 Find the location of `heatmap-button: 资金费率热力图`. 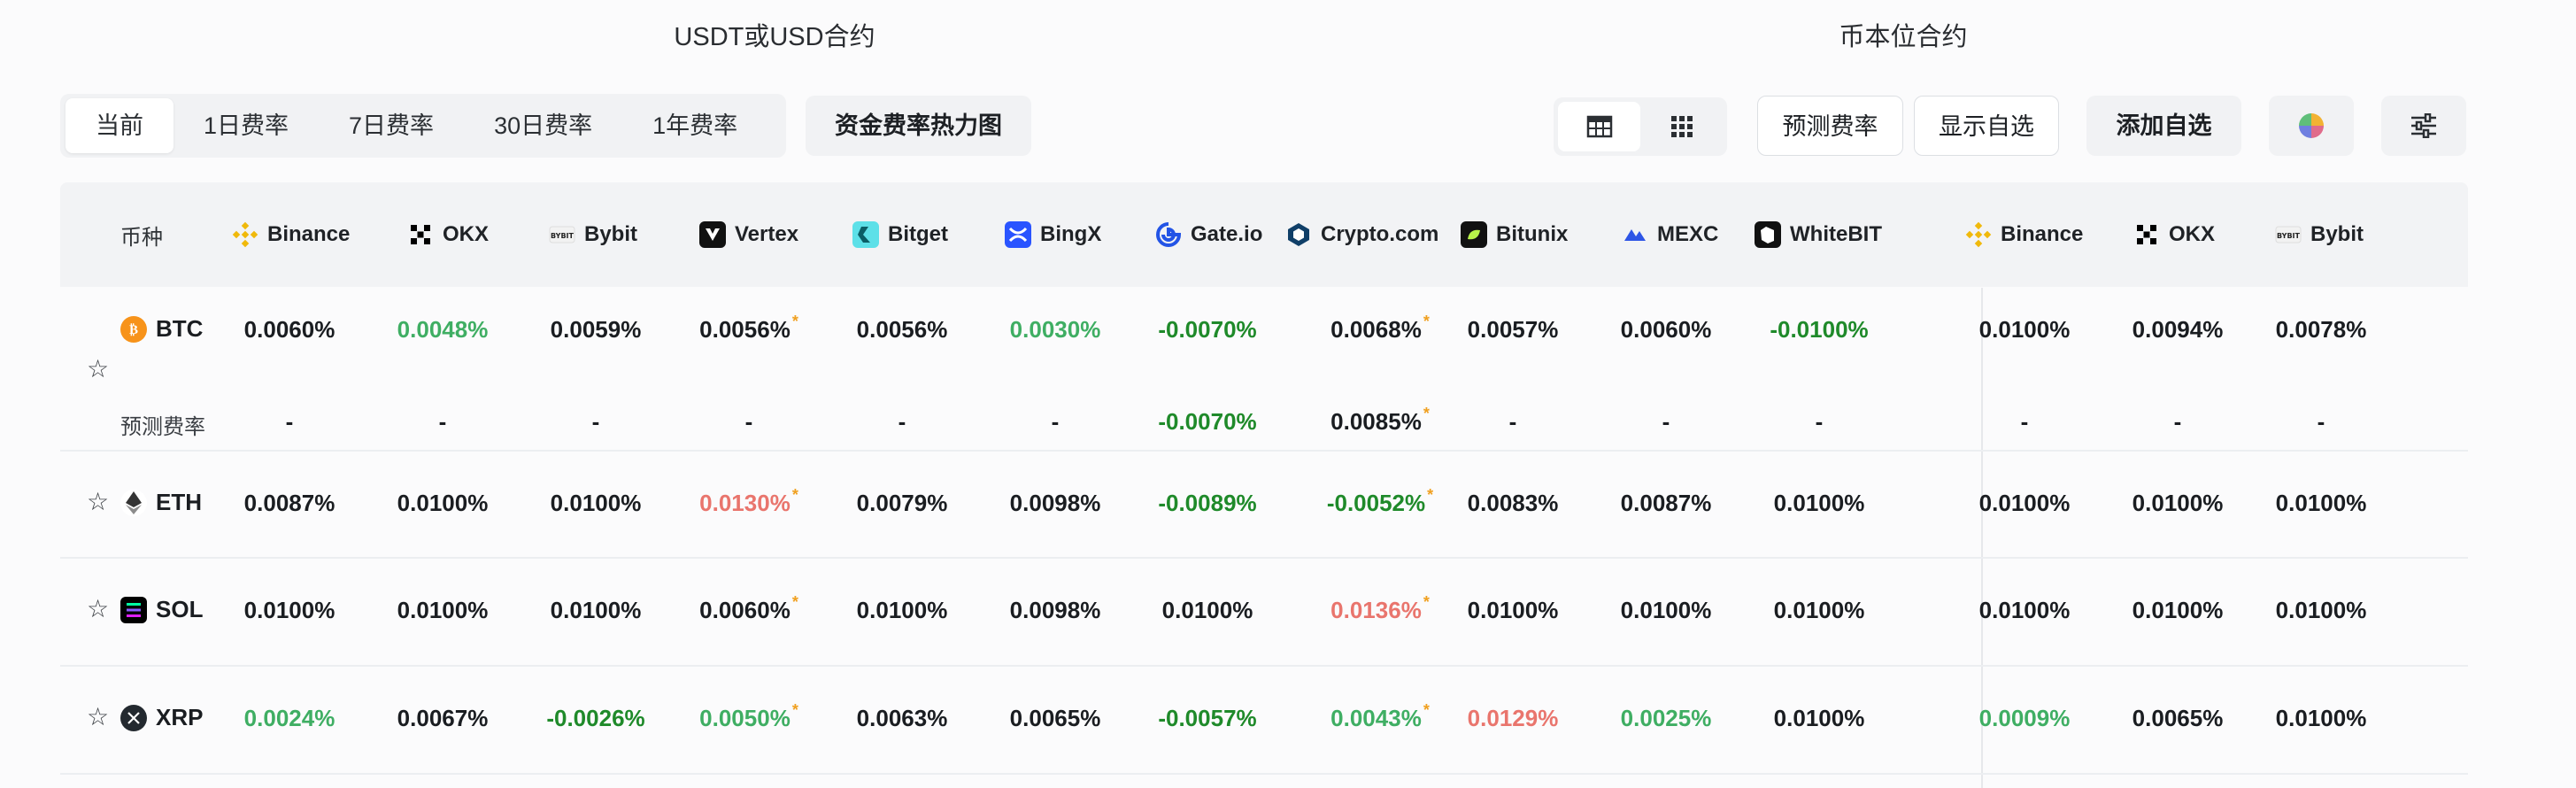

heatmap-button: 资金费率热力图 is located at coordinates (918, 126).